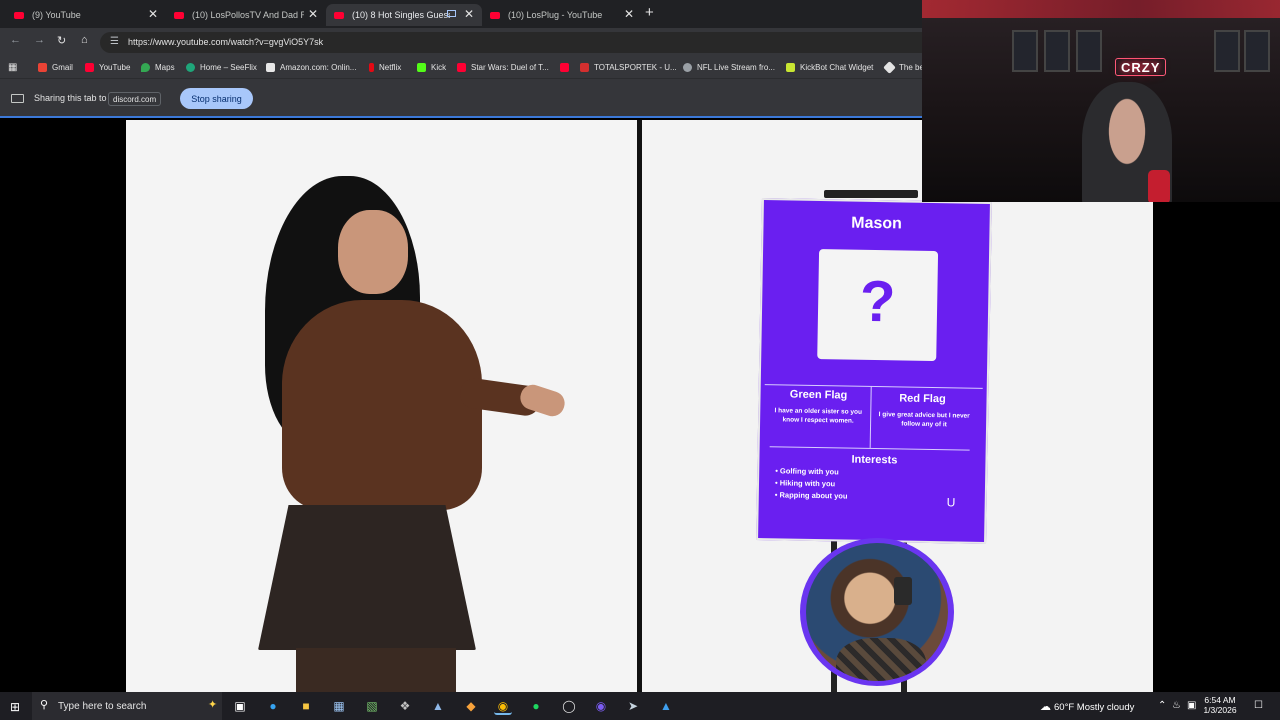  What do you see at coordinates (951, 502) in the screenshot?
I see `show-logo-icon: U` at bounding box center [951, 502].